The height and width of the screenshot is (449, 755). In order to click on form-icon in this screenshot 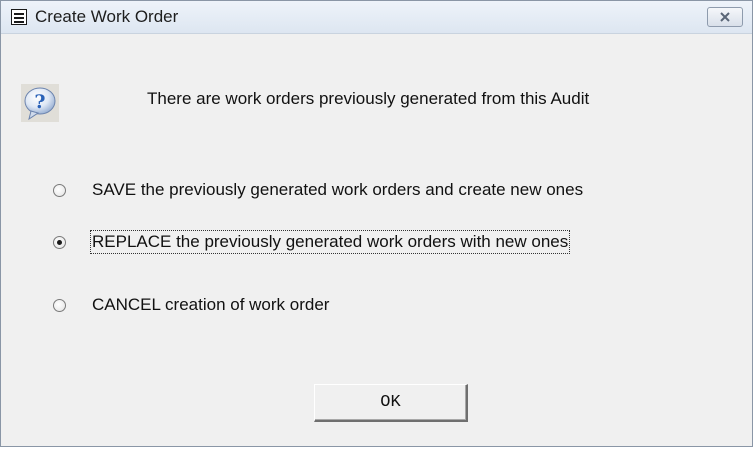, I will do `click(19, 17)`.